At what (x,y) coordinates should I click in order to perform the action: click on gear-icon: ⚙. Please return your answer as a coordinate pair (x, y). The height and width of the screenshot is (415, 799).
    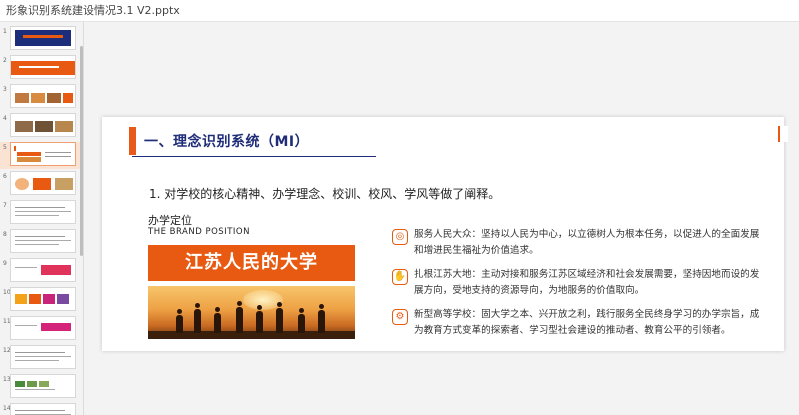
    Looking at the image, I should click on (400, 317).